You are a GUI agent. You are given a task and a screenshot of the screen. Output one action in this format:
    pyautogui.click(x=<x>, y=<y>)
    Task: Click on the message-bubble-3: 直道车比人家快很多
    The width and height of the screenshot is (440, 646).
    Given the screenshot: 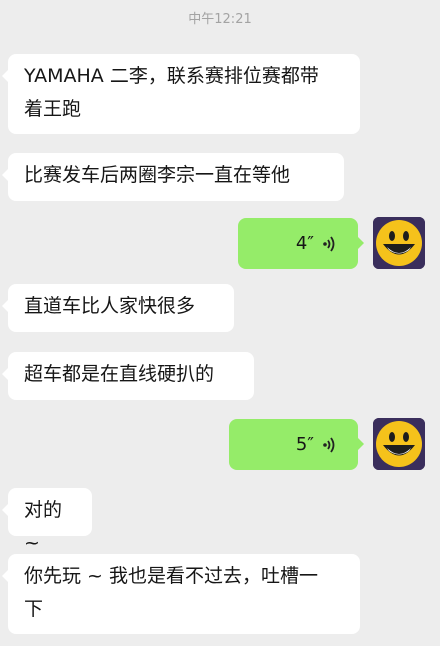 What is the action you would take?
    pyautogui.click(x=118, y=308)
    